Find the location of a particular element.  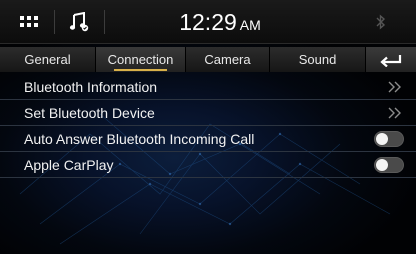

setting-label: Apple CarPlay is located at coordinates (69, 165).